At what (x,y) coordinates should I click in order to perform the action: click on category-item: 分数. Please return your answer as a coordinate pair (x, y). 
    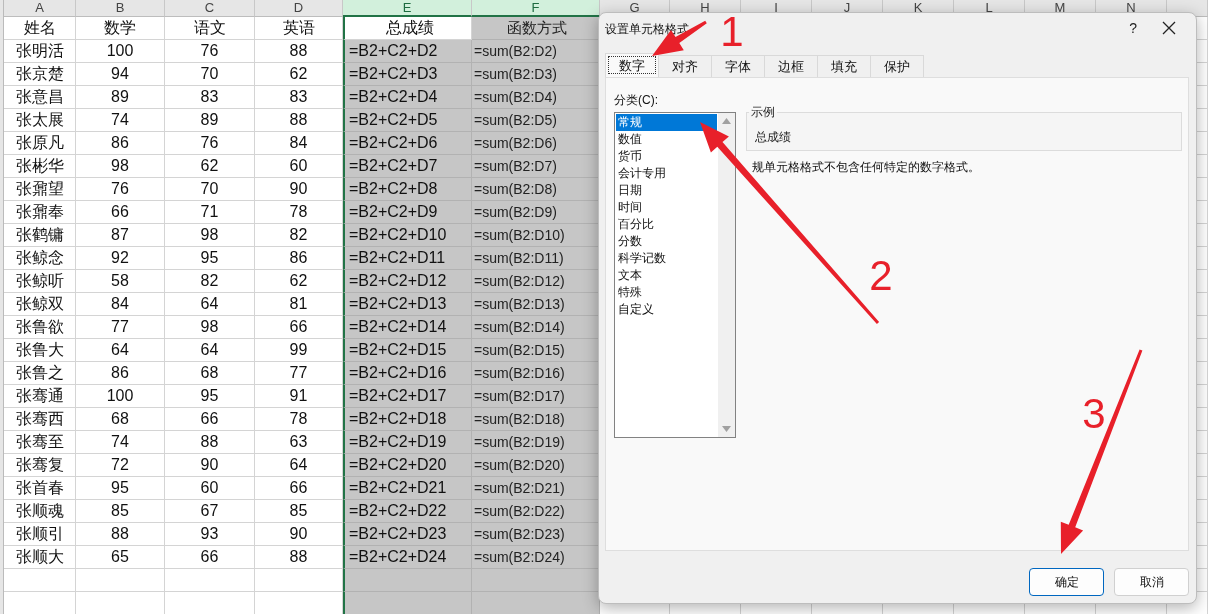
    Looking at the image, I should click on (630, 241).